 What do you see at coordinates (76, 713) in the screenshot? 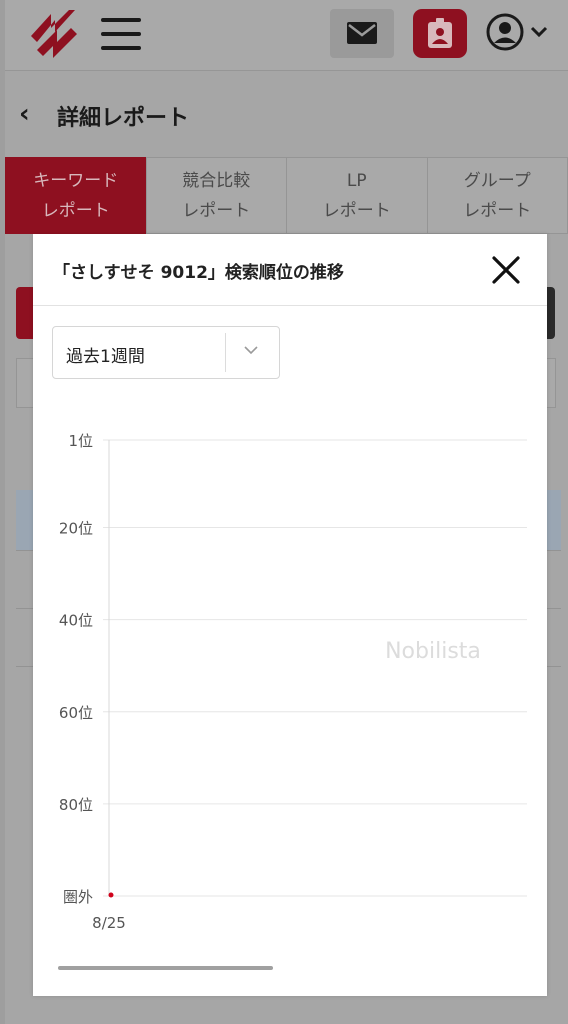
I see `y-tick-label: 60位` at bounding box center [76, 713].